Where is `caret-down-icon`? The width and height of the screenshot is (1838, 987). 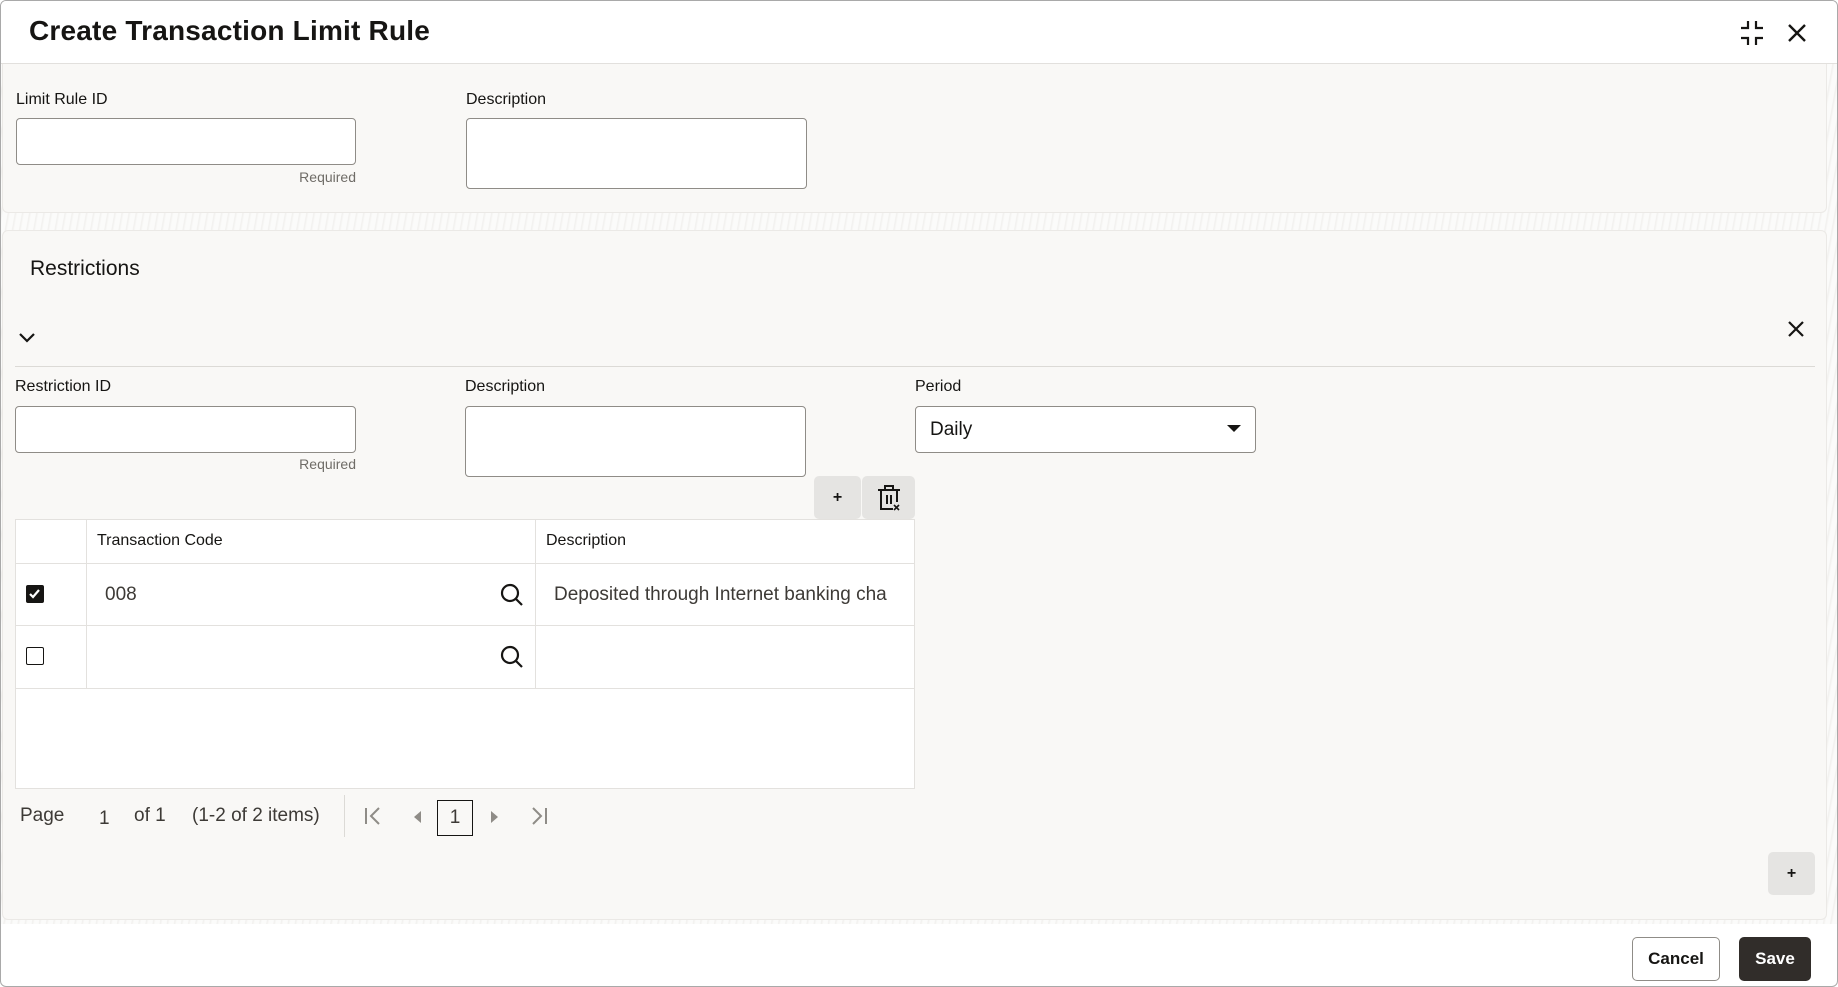 caret-down-icon is located at coordinates (1234, 428).